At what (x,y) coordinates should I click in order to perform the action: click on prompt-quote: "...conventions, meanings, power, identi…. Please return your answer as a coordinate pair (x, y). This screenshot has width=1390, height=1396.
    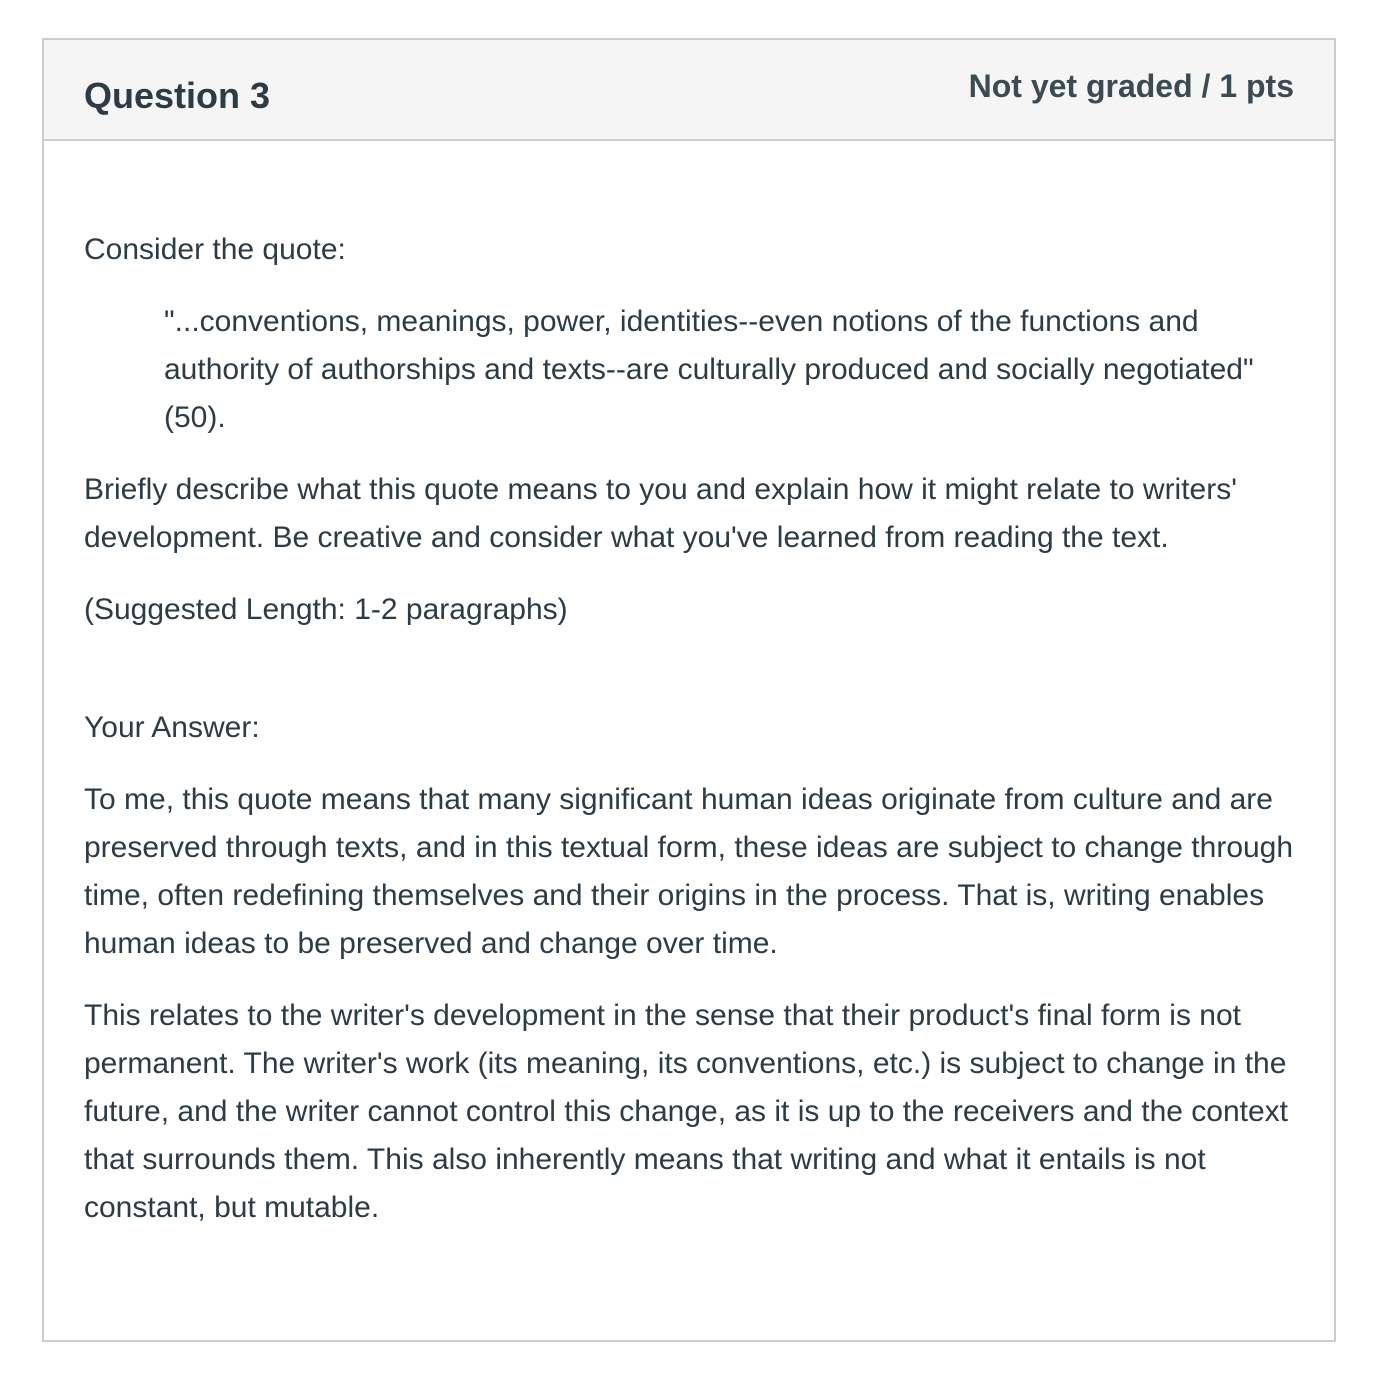
    Looking at the image, I should click on (709, 369).